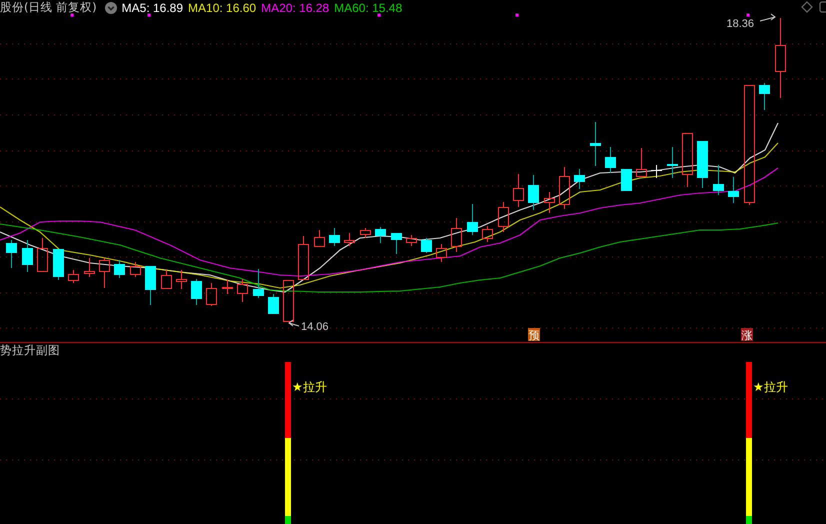 The height and width of the screenshot is (524, 826). Describe the element at coordinates (222, 7) in the screenshot. I see `moving-average-value: MA10: 16.60` at that location.